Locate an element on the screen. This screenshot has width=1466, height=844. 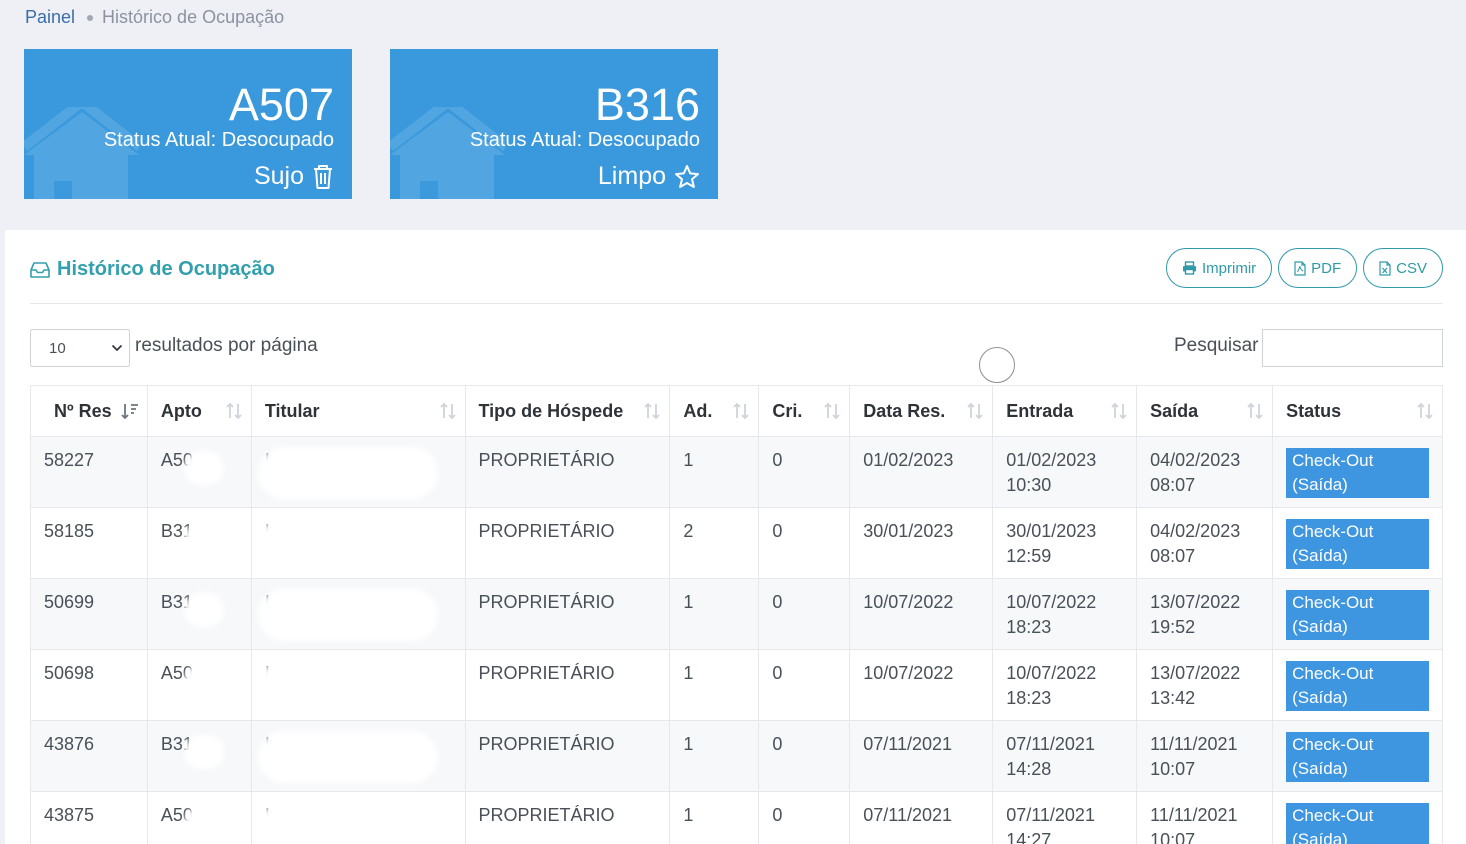
column-header-label: Titular is located at coordinates (292, 410).